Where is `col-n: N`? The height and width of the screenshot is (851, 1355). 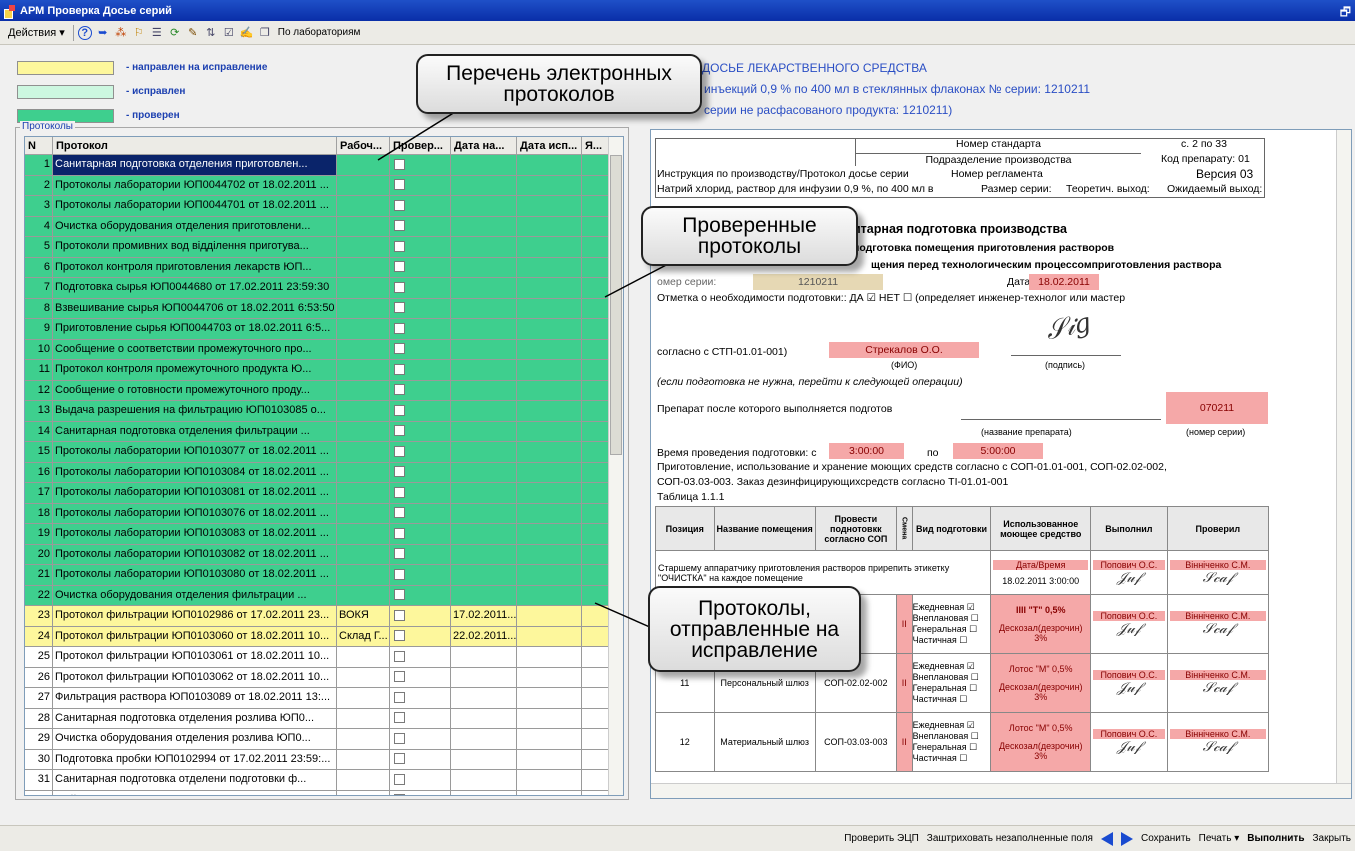
col-n: N is located at coordinates (39, 145).